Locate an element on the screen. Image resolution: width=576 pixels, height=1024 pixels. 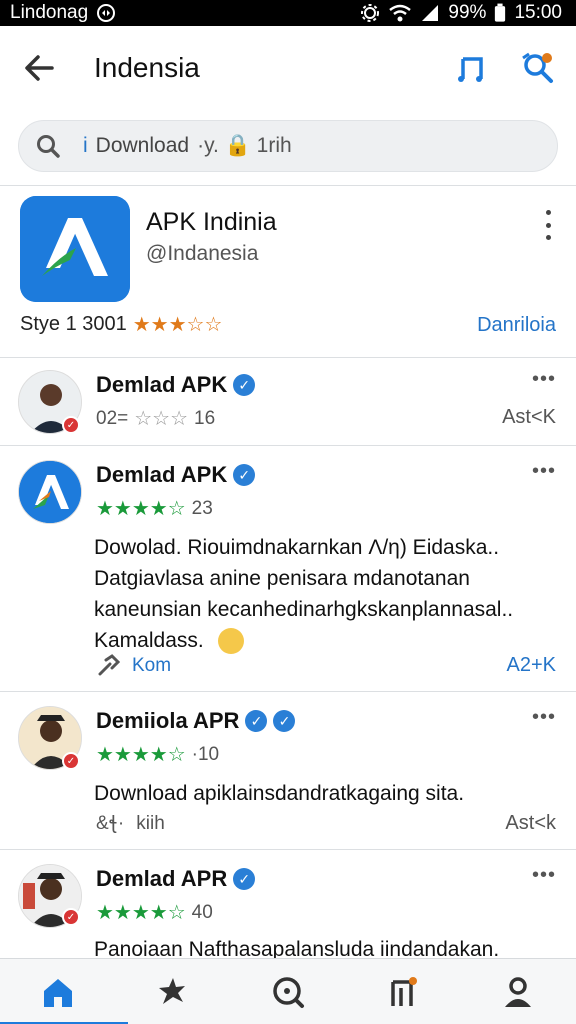
back-arrow-icon is located at coordinates (39, 68).